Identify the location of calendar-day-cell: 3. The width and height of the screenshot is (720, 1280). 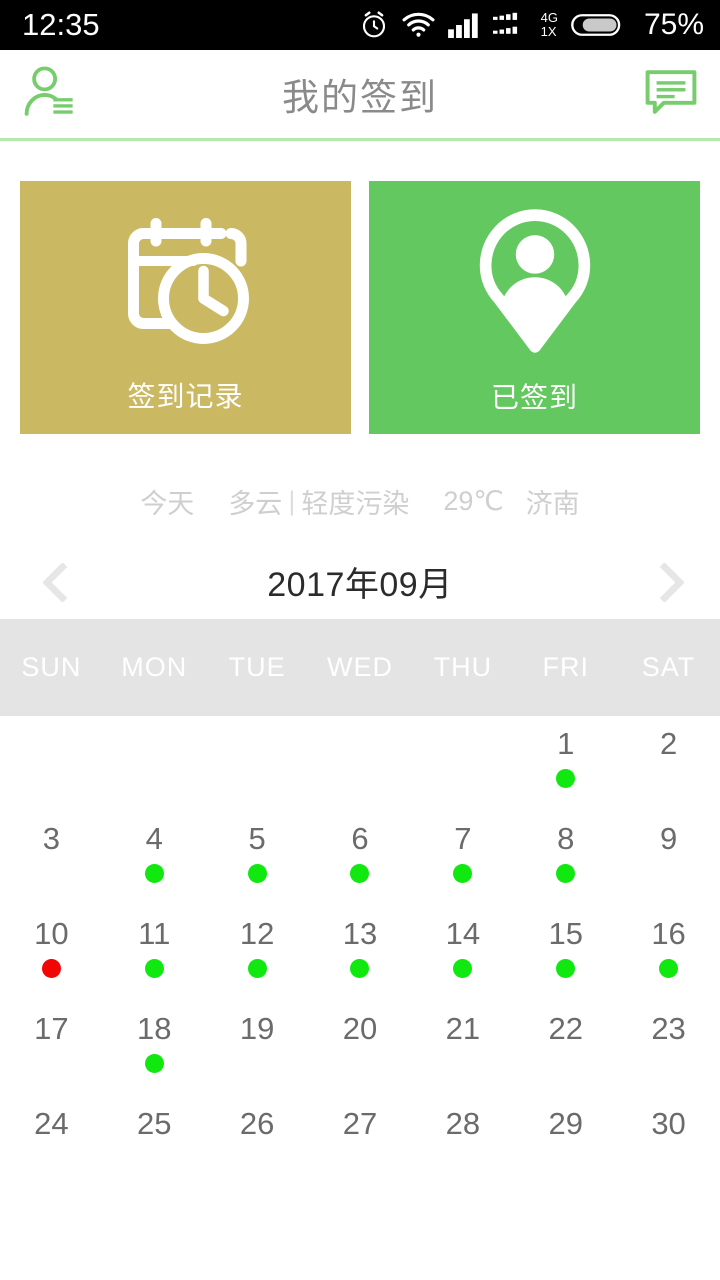
(51, 858).